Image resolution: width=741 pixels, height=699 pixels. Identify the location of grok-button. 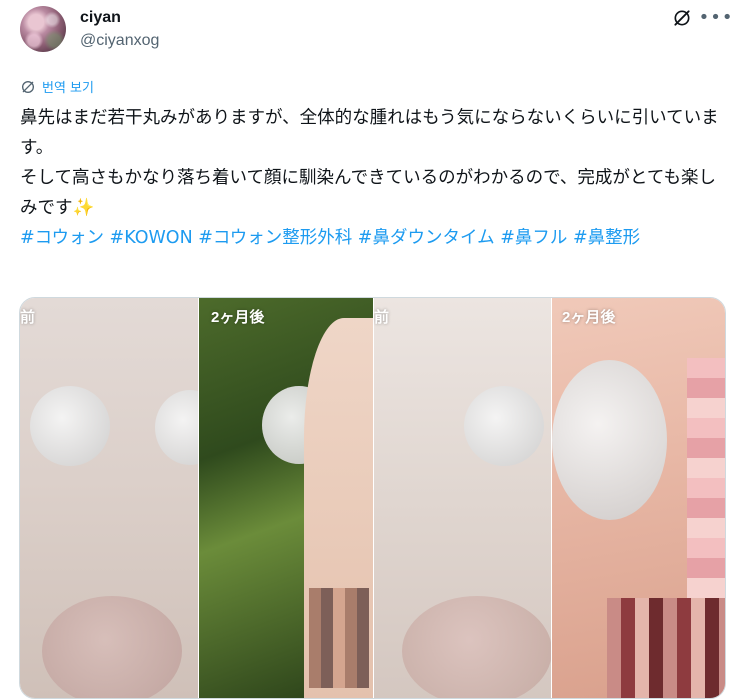
(682, 18).